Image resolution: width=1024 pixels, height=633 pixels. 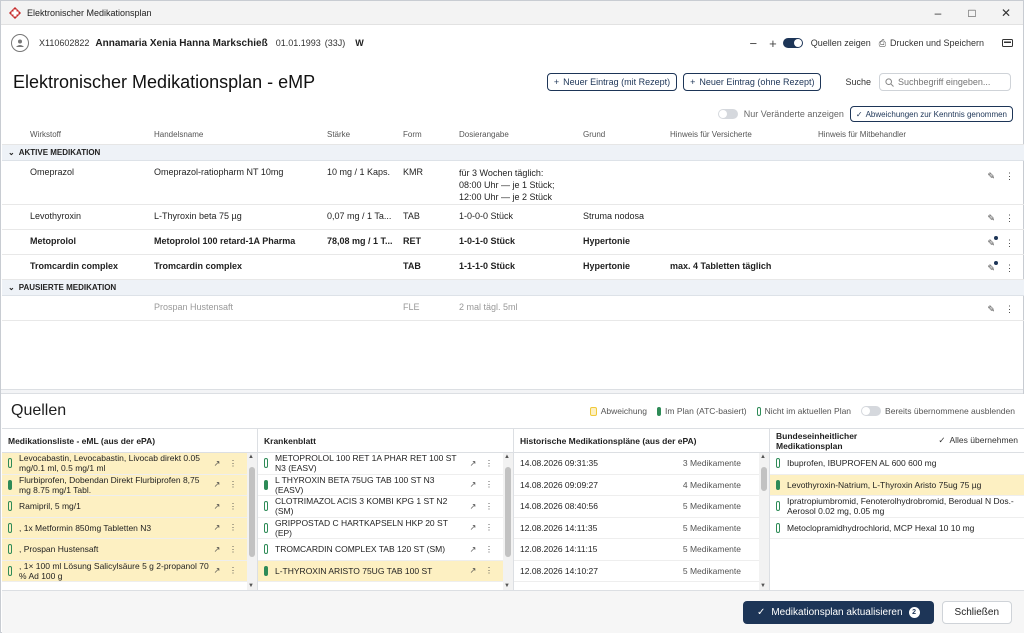 I want to click on zoom-out-button: −, so click(x=754, y=43).